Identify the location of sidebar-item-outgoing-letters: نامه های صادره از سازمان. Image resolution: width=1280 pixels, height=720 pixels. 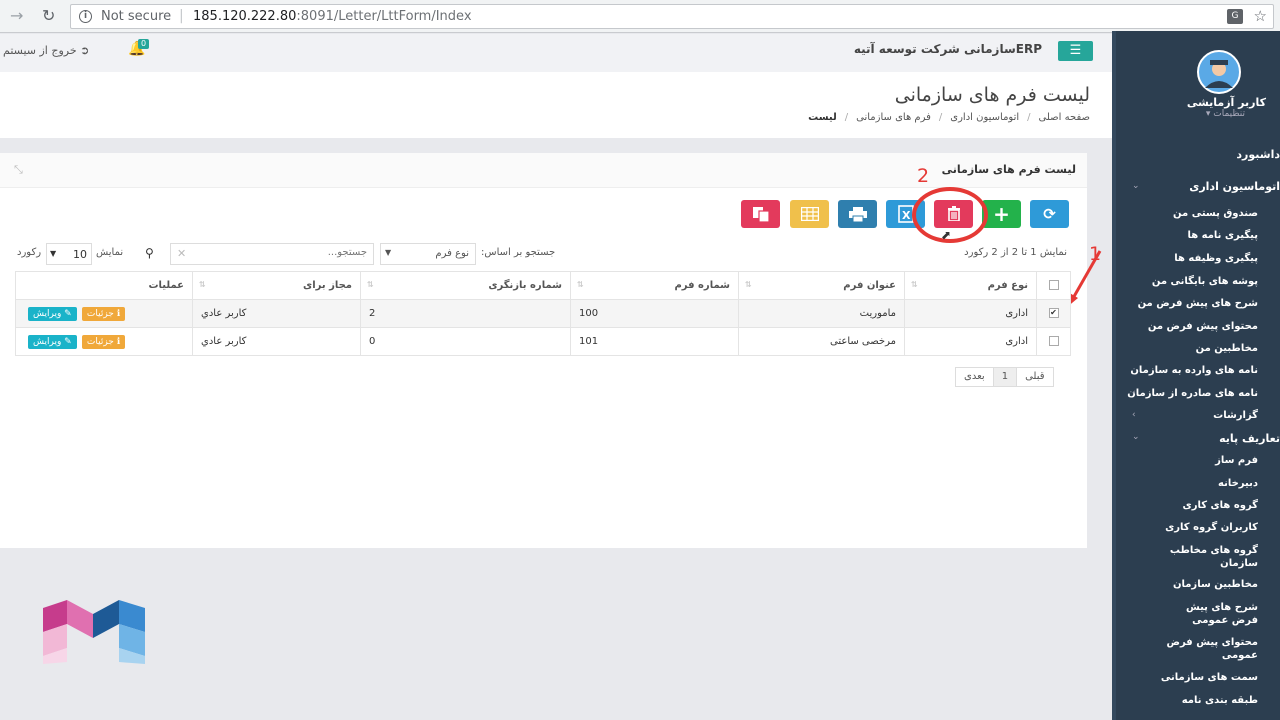
(1192, 393).